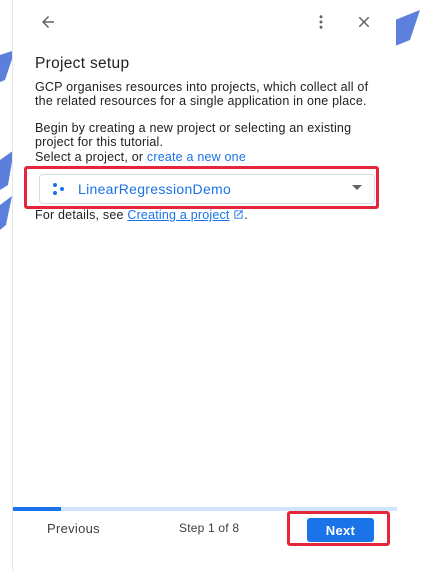 This screenshot has width=440, height=571. Describe the element at coordinates (178, 215) in the screenshot. I see `creating-project-link: Creating a project` at that location.